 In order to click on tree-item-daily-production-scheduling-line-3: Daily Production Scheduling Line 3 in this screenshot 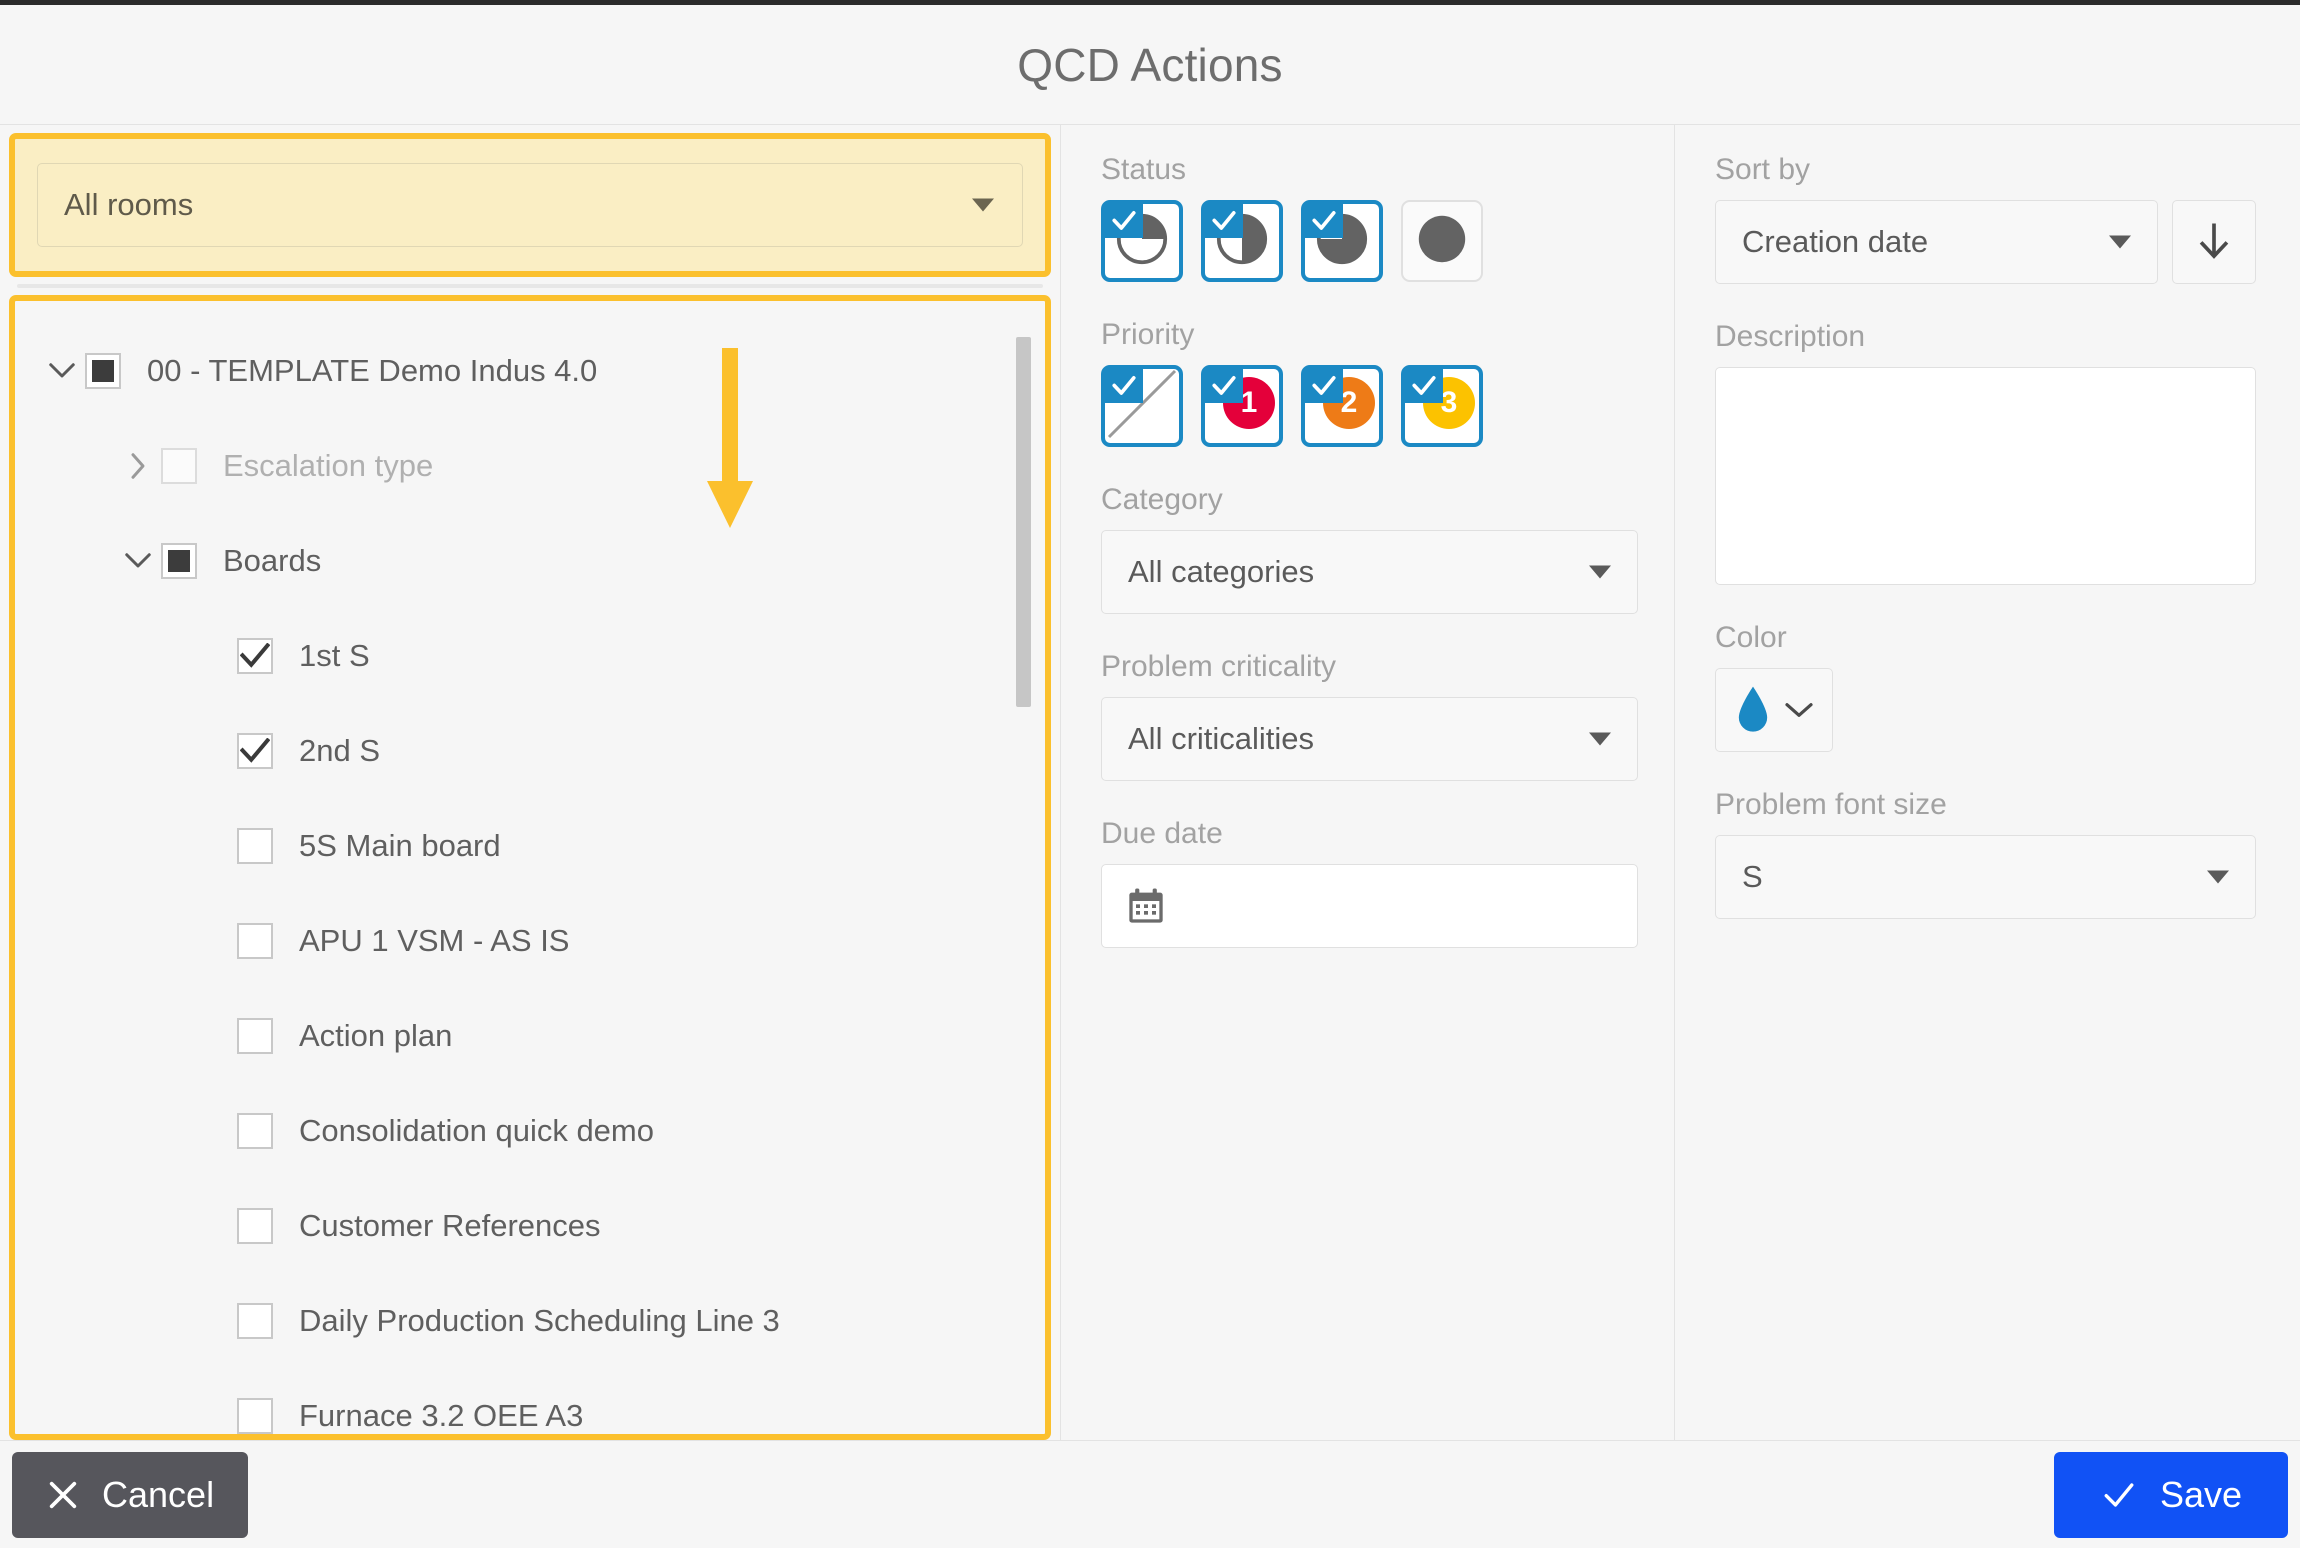, I will do `click(530, 1320)`.